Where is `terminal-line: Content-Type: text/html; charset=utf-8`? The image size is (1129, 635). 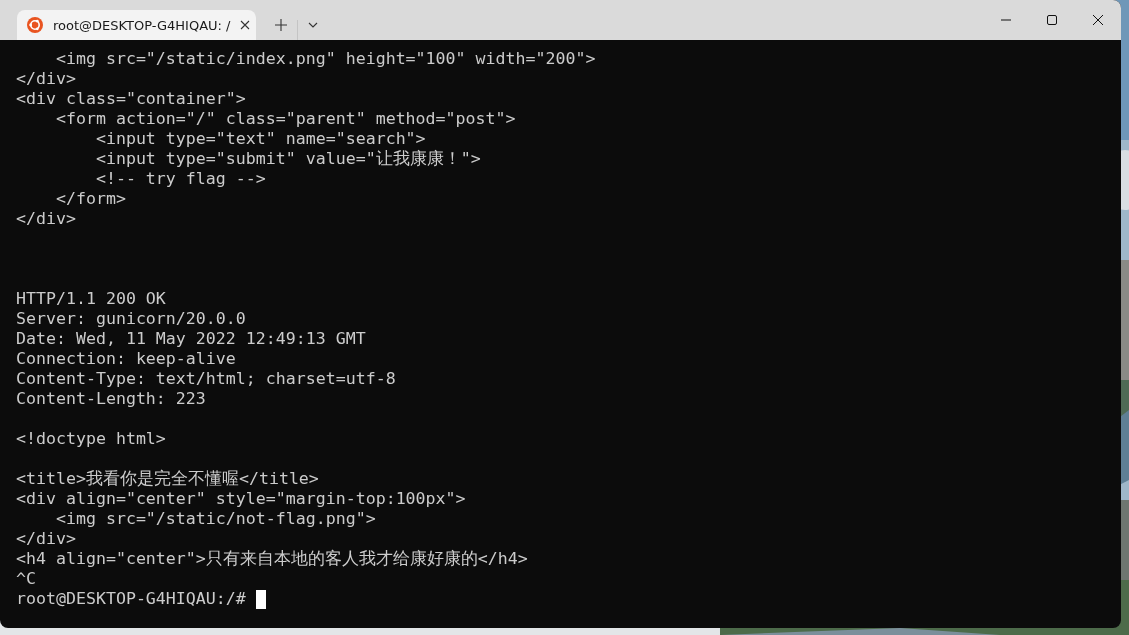 terminal-line: Content-Type: text/html; charset=utf-8 is located at coordinates (206, 379).